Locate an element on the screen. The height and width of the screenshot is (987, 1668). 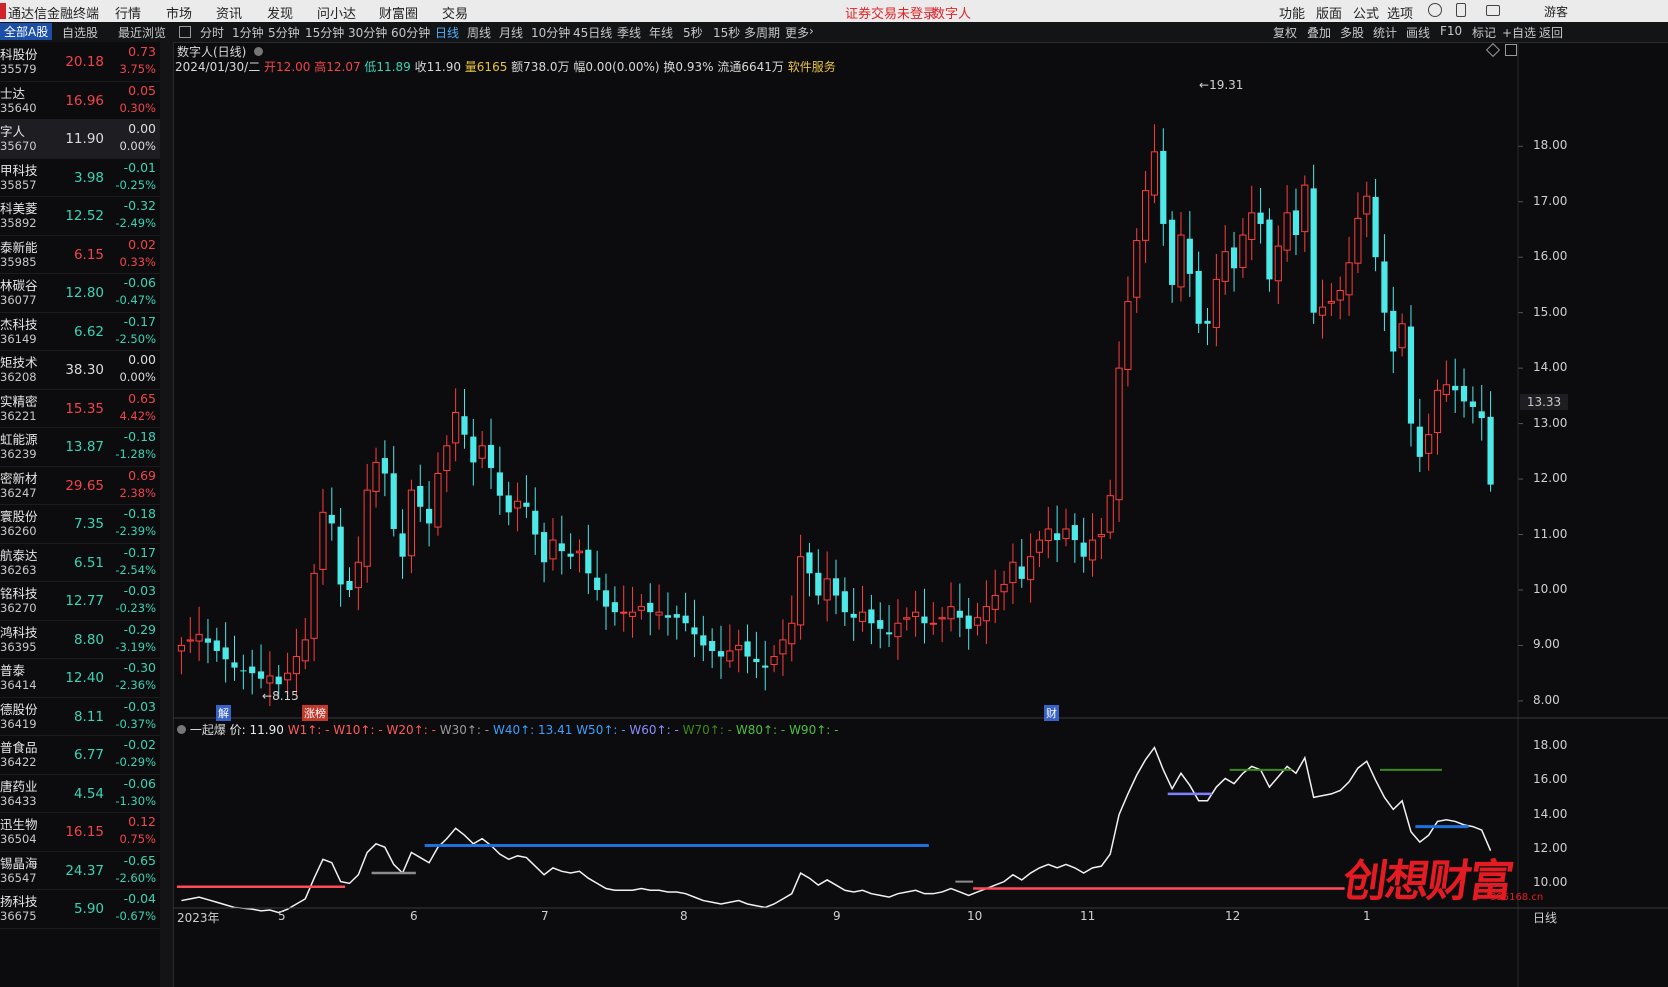
sidebar-toggle-icon is located at coordinates (185, 32).